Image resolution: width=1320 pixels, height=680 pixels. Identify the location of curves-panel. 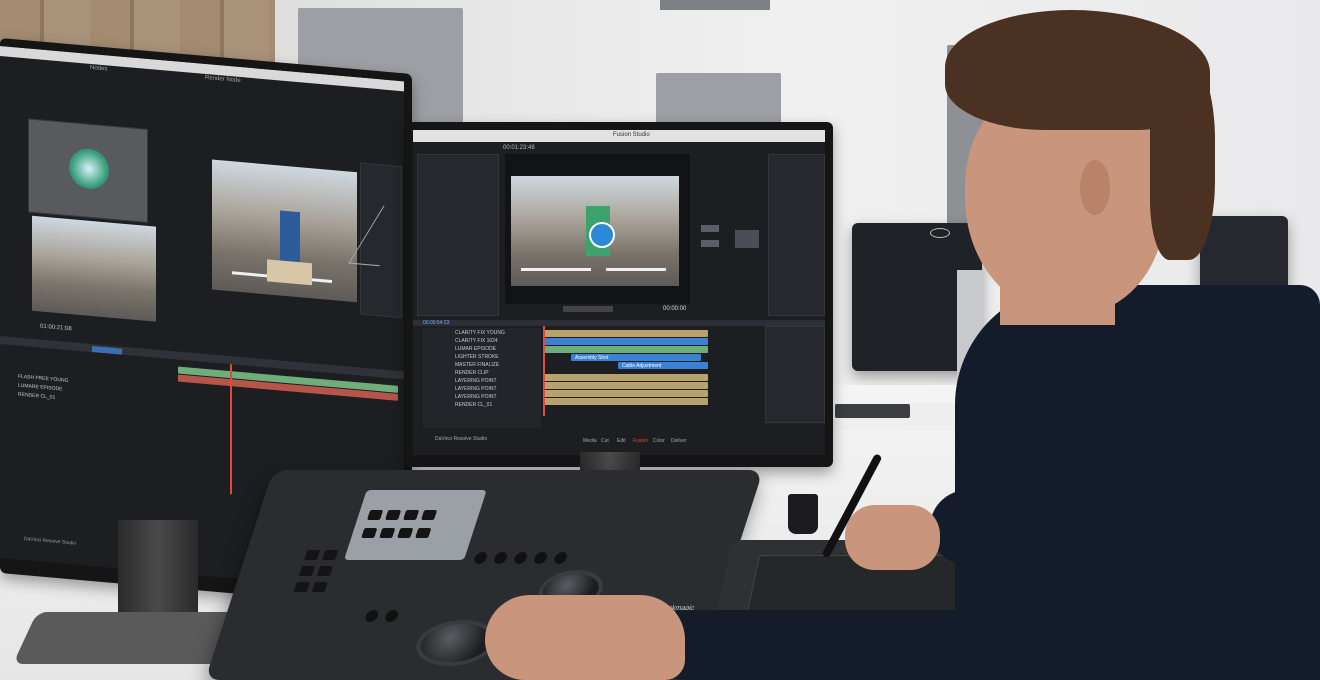
(376, 240).